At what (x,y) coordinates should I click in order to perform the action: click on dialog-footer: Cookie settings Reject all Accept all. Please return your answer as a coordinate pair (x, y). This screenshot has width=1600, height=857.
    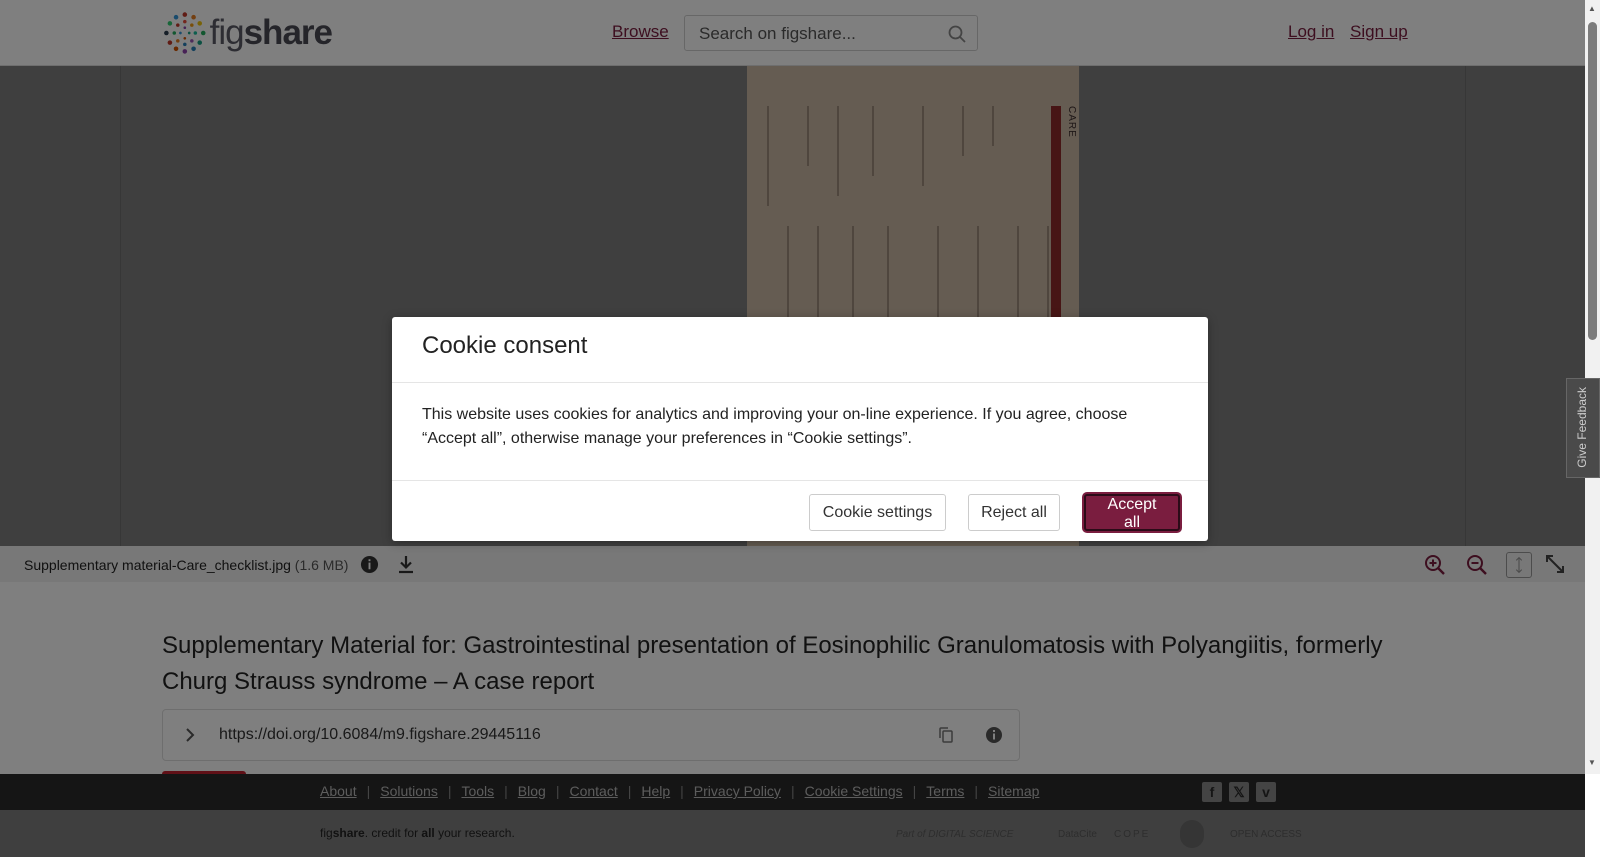
    Looking at the image, I should click on (800, 510).